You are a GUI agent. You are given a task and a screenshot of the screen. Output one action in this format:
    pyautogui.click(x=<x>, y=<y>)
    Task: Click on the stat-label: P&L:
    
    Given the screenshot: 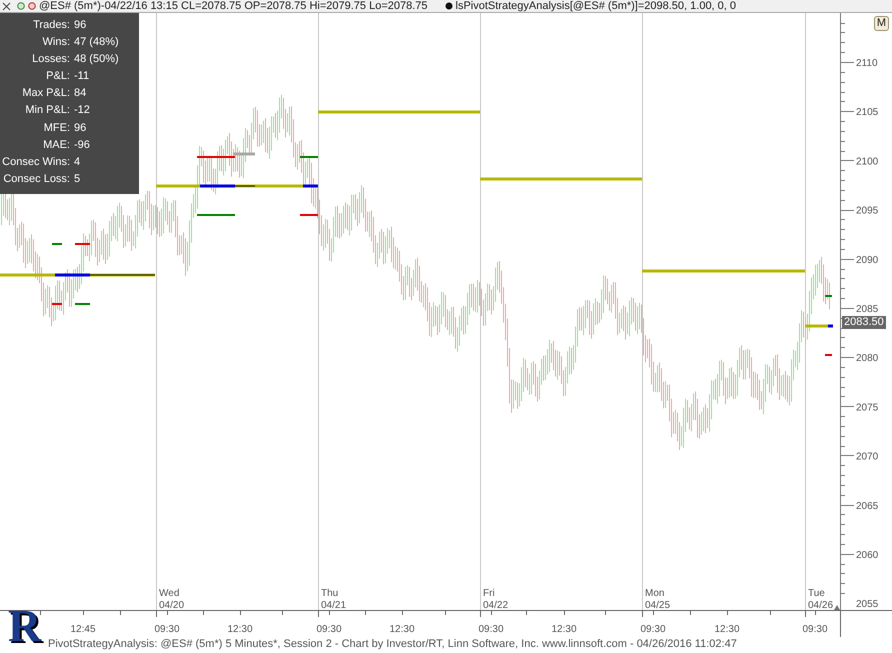 What is the action you would take?
    pyautogui.click(x=57, y=76)
    